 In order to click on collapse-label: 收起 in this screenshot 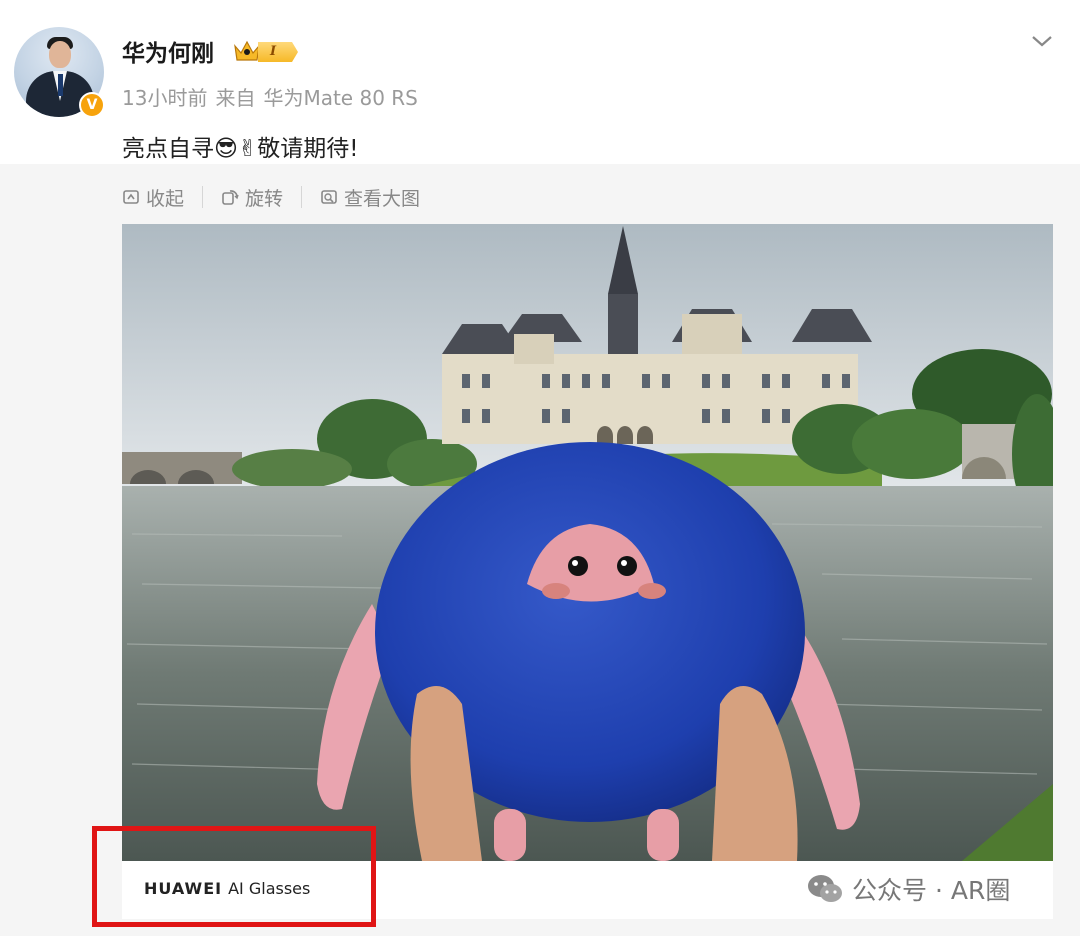, I will do `click(165, 198)`.